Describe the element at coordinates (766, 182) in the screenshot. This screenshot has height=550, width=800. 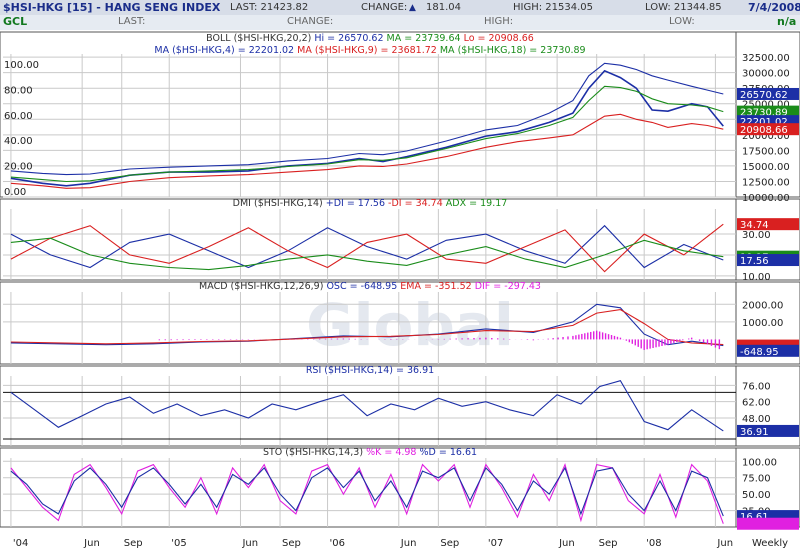
I see `right-tick-label: 12500.00` at that location.